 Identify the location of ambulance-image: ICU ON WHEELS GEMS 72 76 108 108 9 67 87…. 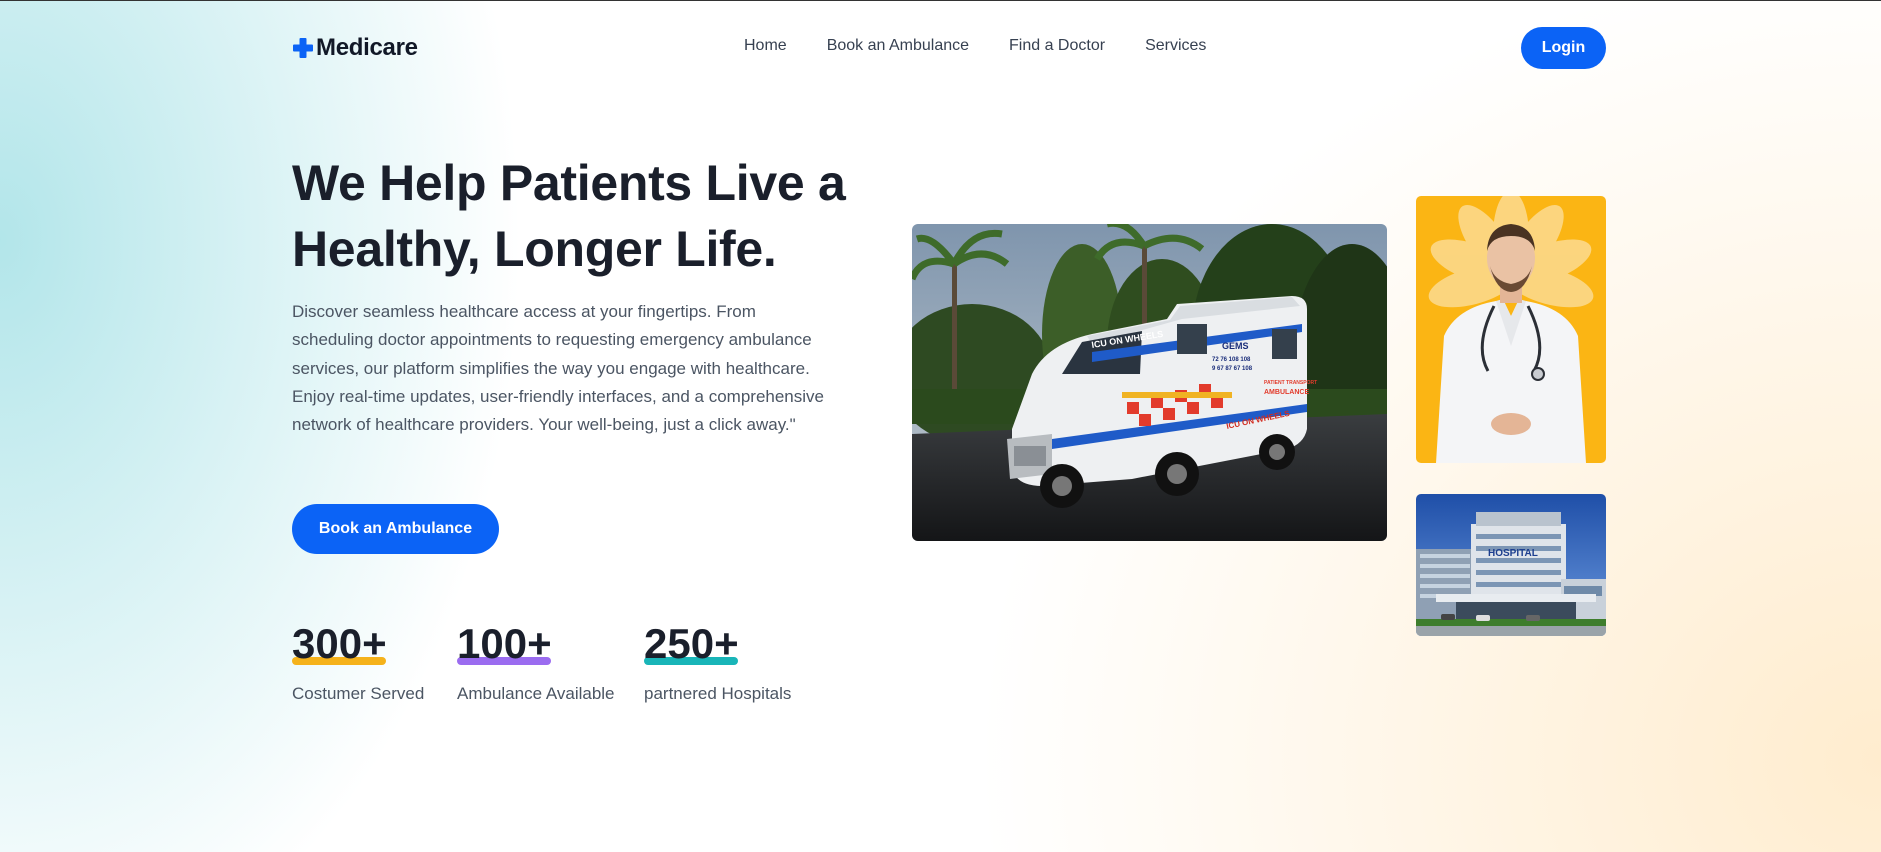
(1149, 382).